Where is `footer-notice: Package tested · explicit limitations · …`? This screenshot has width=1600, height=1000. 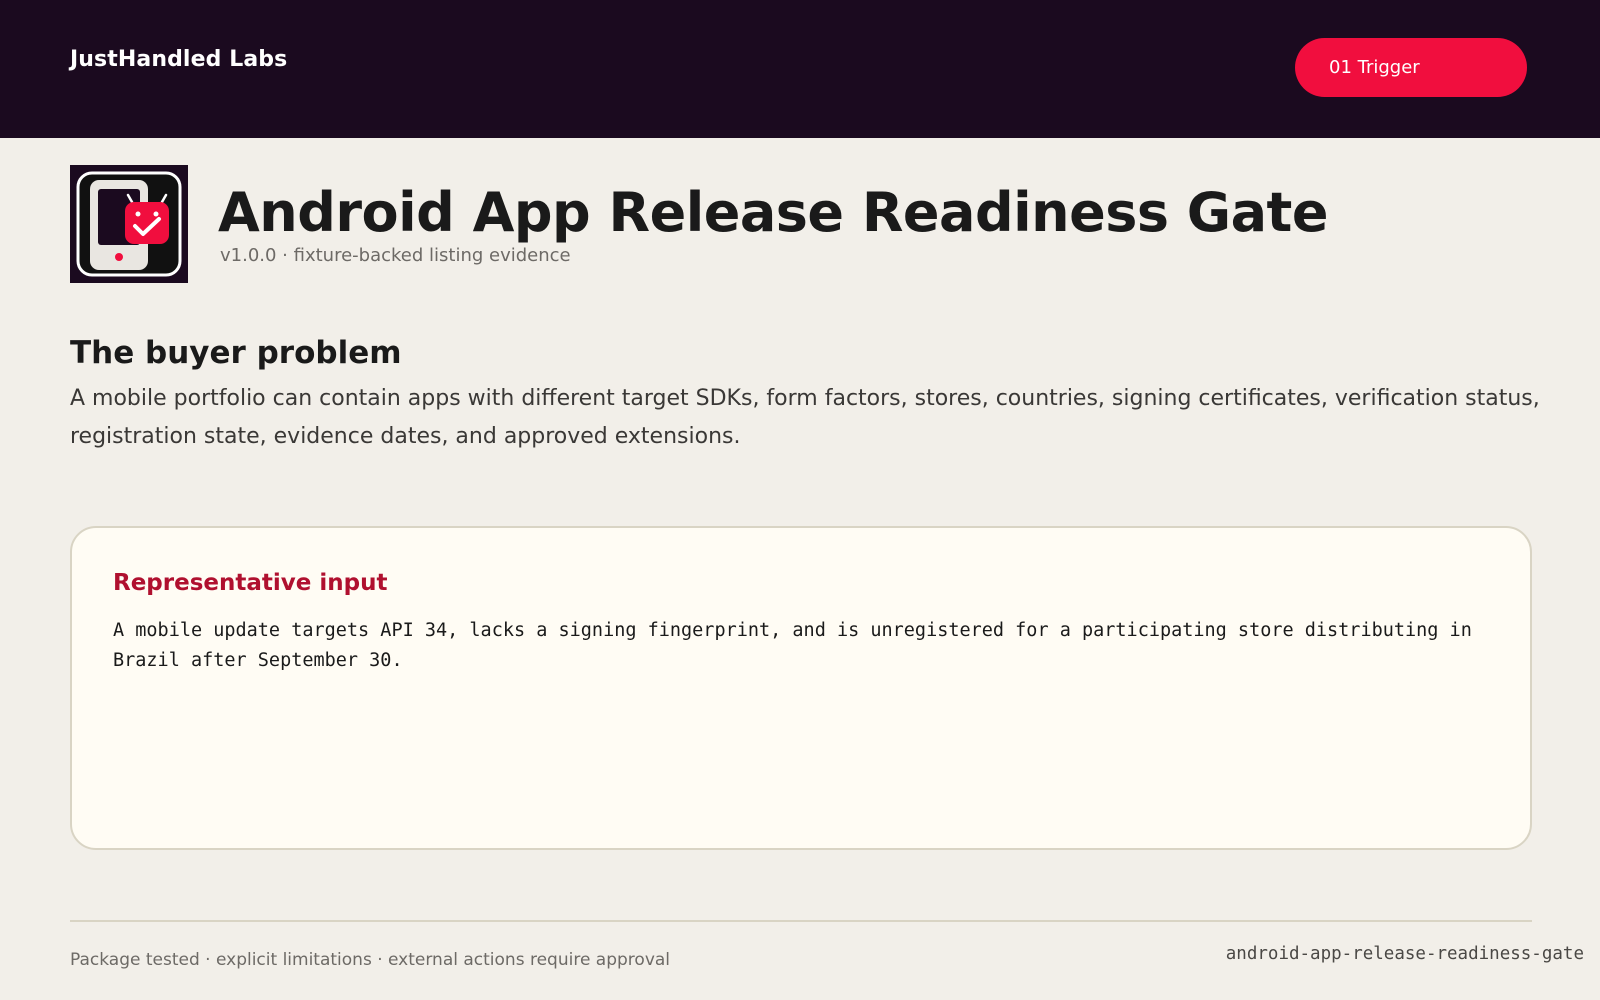 footer-notice: Package tested · explicit limitations · … is located at coordinates (370, 960).